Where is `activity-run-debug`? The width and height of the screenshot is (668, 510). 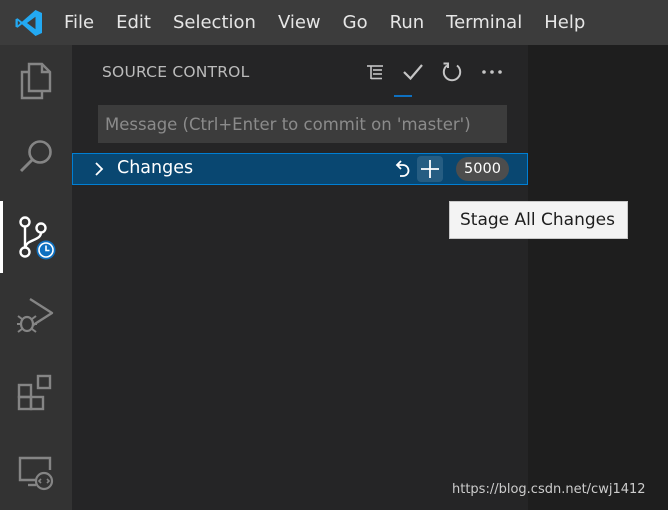
activity-run-debug is located at coordinates (36, 315).